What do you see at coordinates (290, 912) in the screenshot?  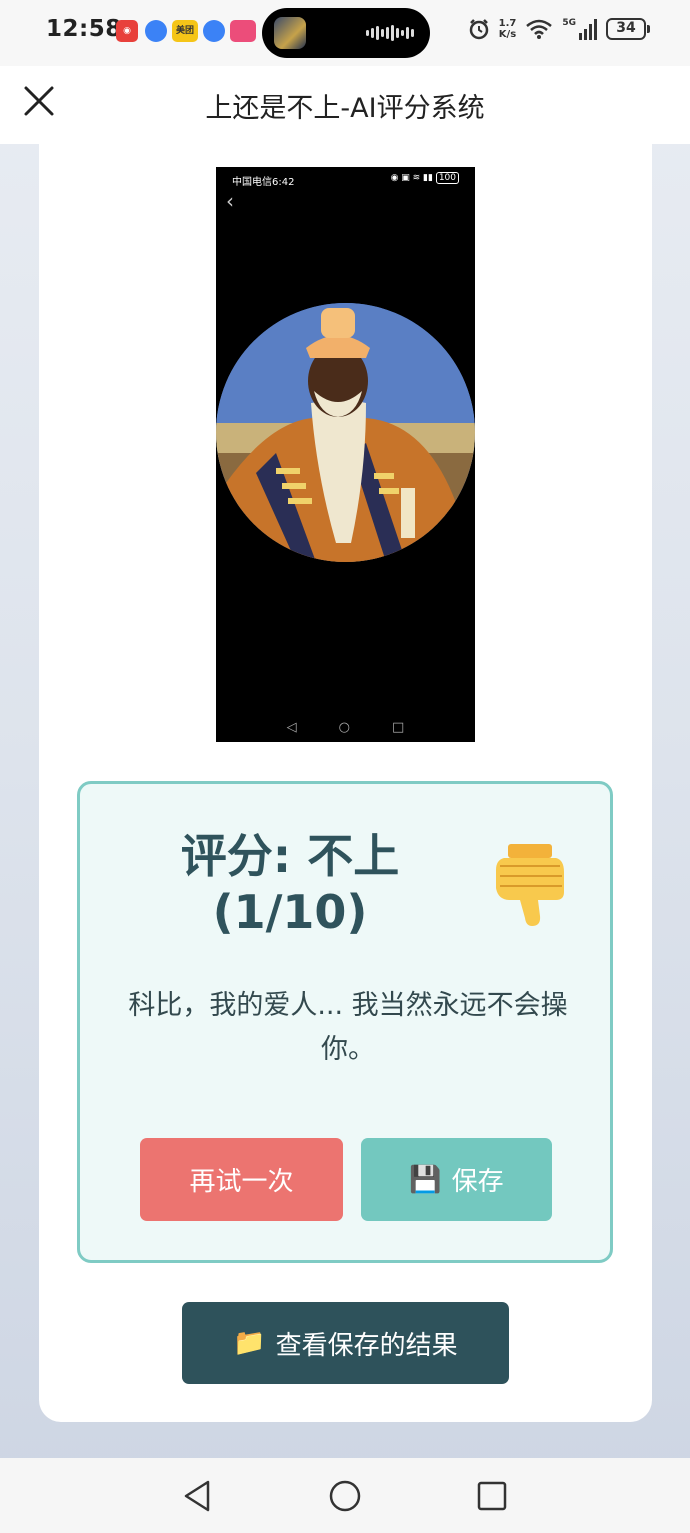 I see `score-value: (1/10)` at bounding box center [290, 912].